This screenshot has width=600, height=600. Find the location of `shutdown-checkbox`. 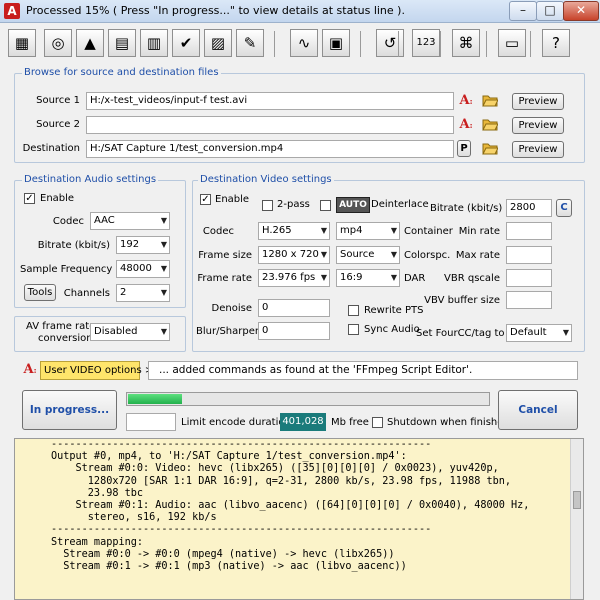

shutdown-checkbox is located at coordinates (377, 422).